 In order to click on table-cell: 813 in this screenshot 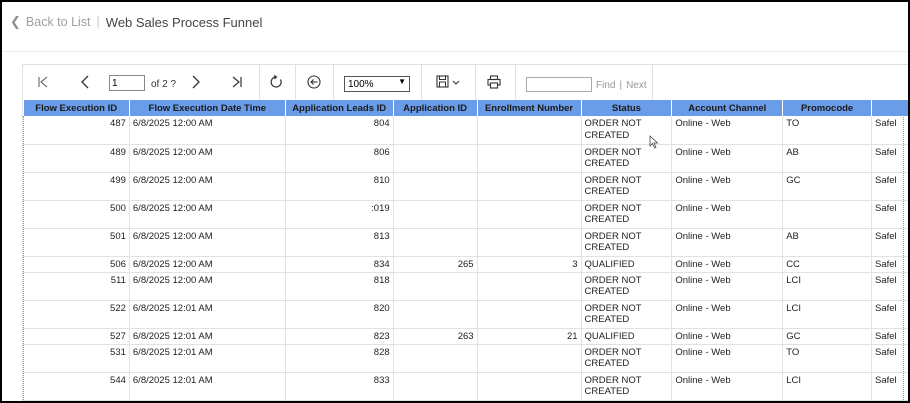, I will do `click(339, 242)`.